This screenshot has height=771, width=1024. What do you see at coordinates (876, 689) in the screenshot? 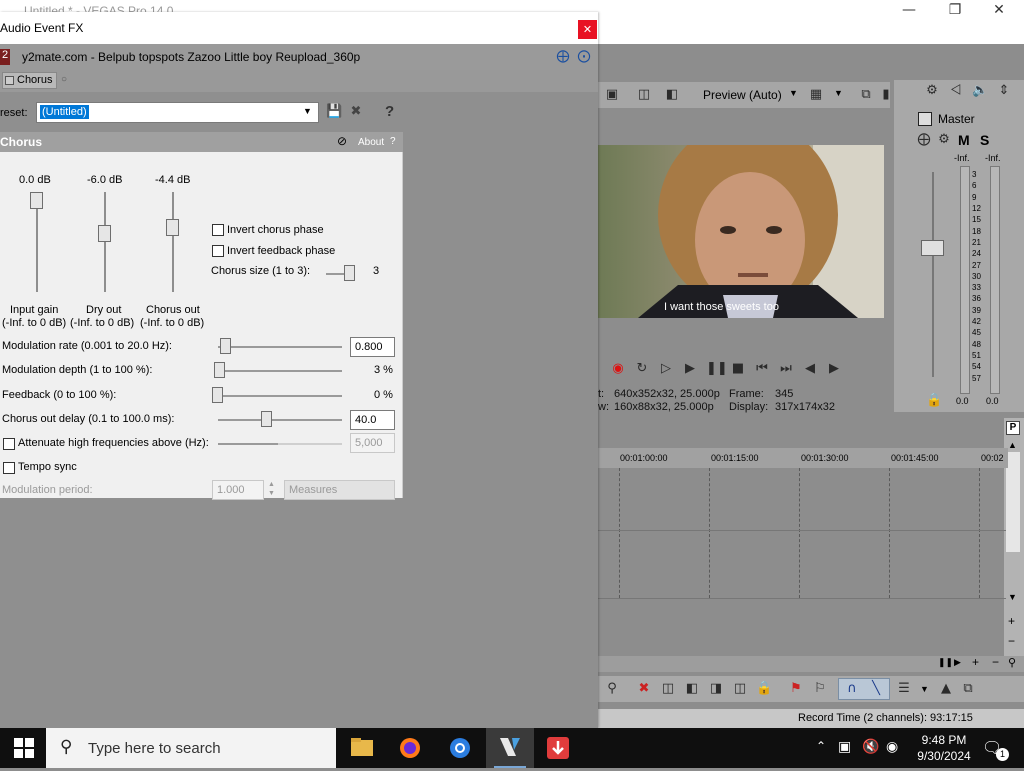
I see `auto-crossfade-icon: ╲` at bounding box center [876, 689].